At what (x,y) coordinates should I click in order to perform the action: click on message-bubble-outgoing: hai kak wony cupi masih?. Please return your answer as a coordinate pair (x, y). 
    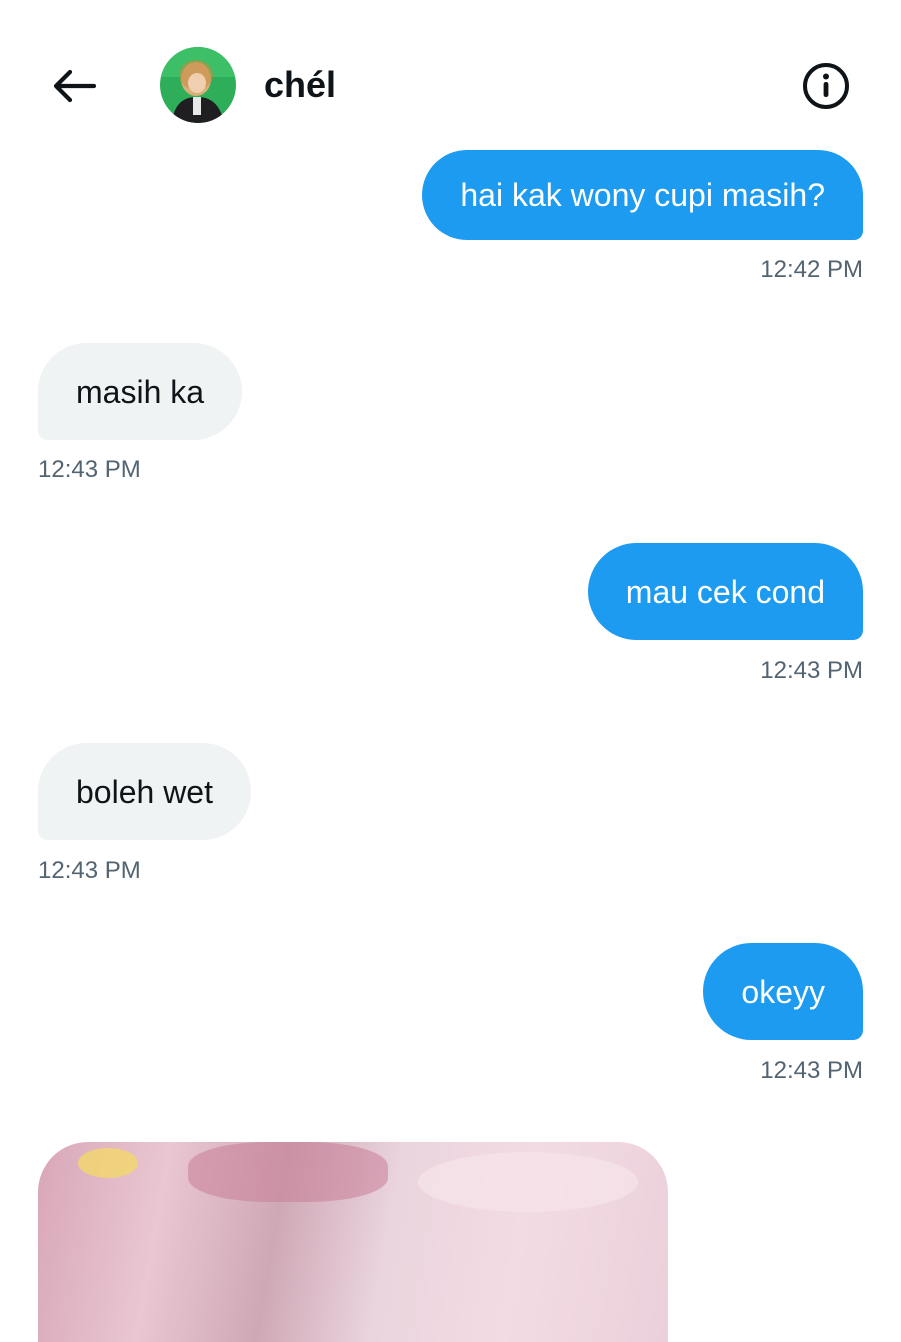
    Looking at the image, I should click on (642, 195).